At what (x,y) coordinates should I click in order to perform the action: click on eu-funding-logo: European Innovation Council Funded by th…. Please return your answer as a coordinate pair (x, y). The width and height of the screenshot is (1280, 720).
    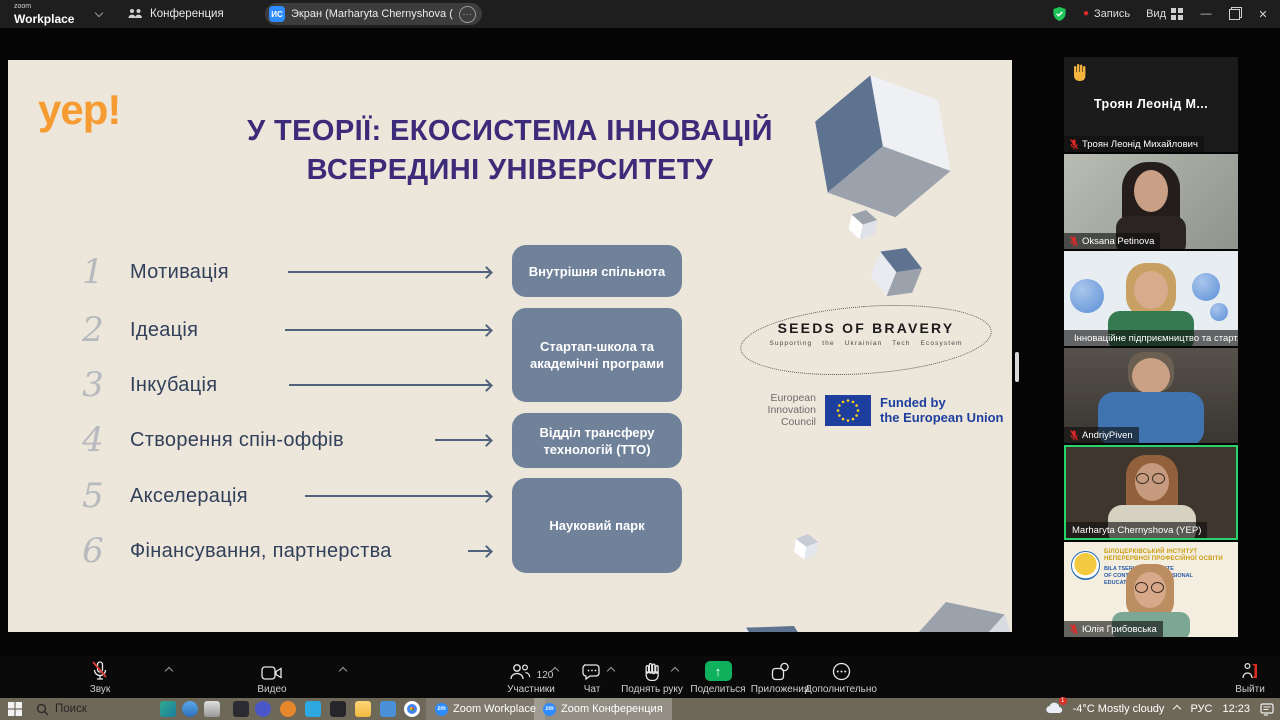
    Looking at the image, I should click on (877, 410).